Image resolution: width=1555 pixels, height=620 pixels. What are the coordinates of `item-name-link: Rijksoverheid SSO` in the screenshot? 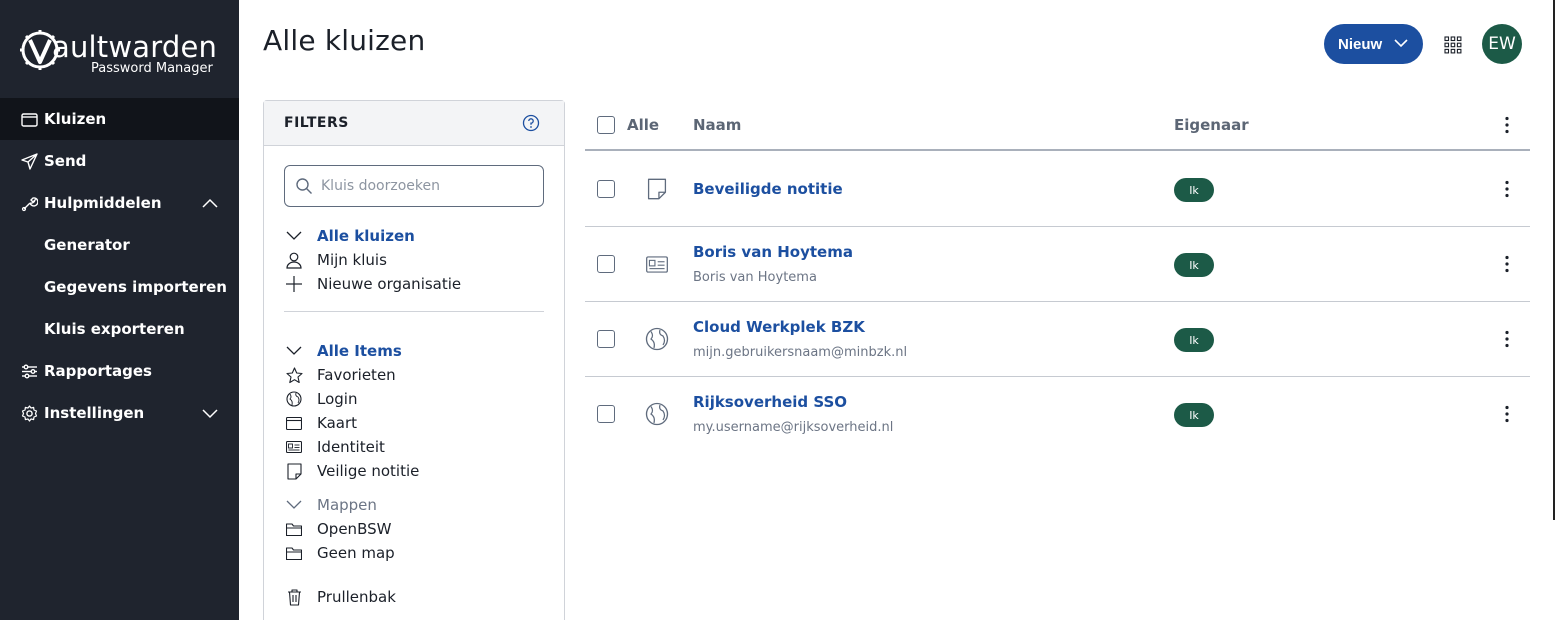 It's located at (770, 402).